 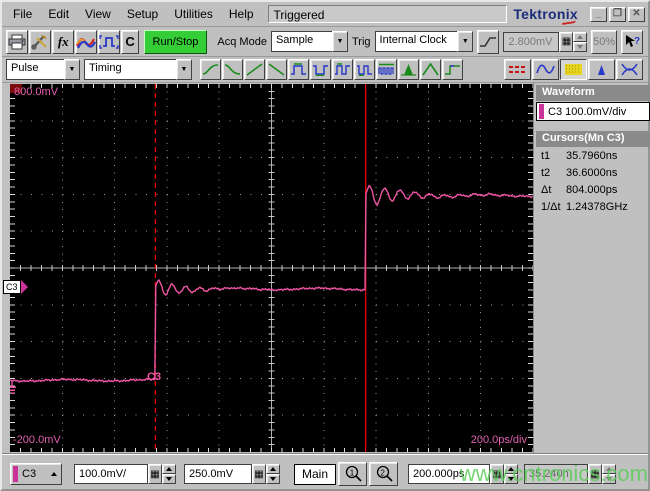 I want to click on eye-mask-display-button, so click(x=629, y=69).